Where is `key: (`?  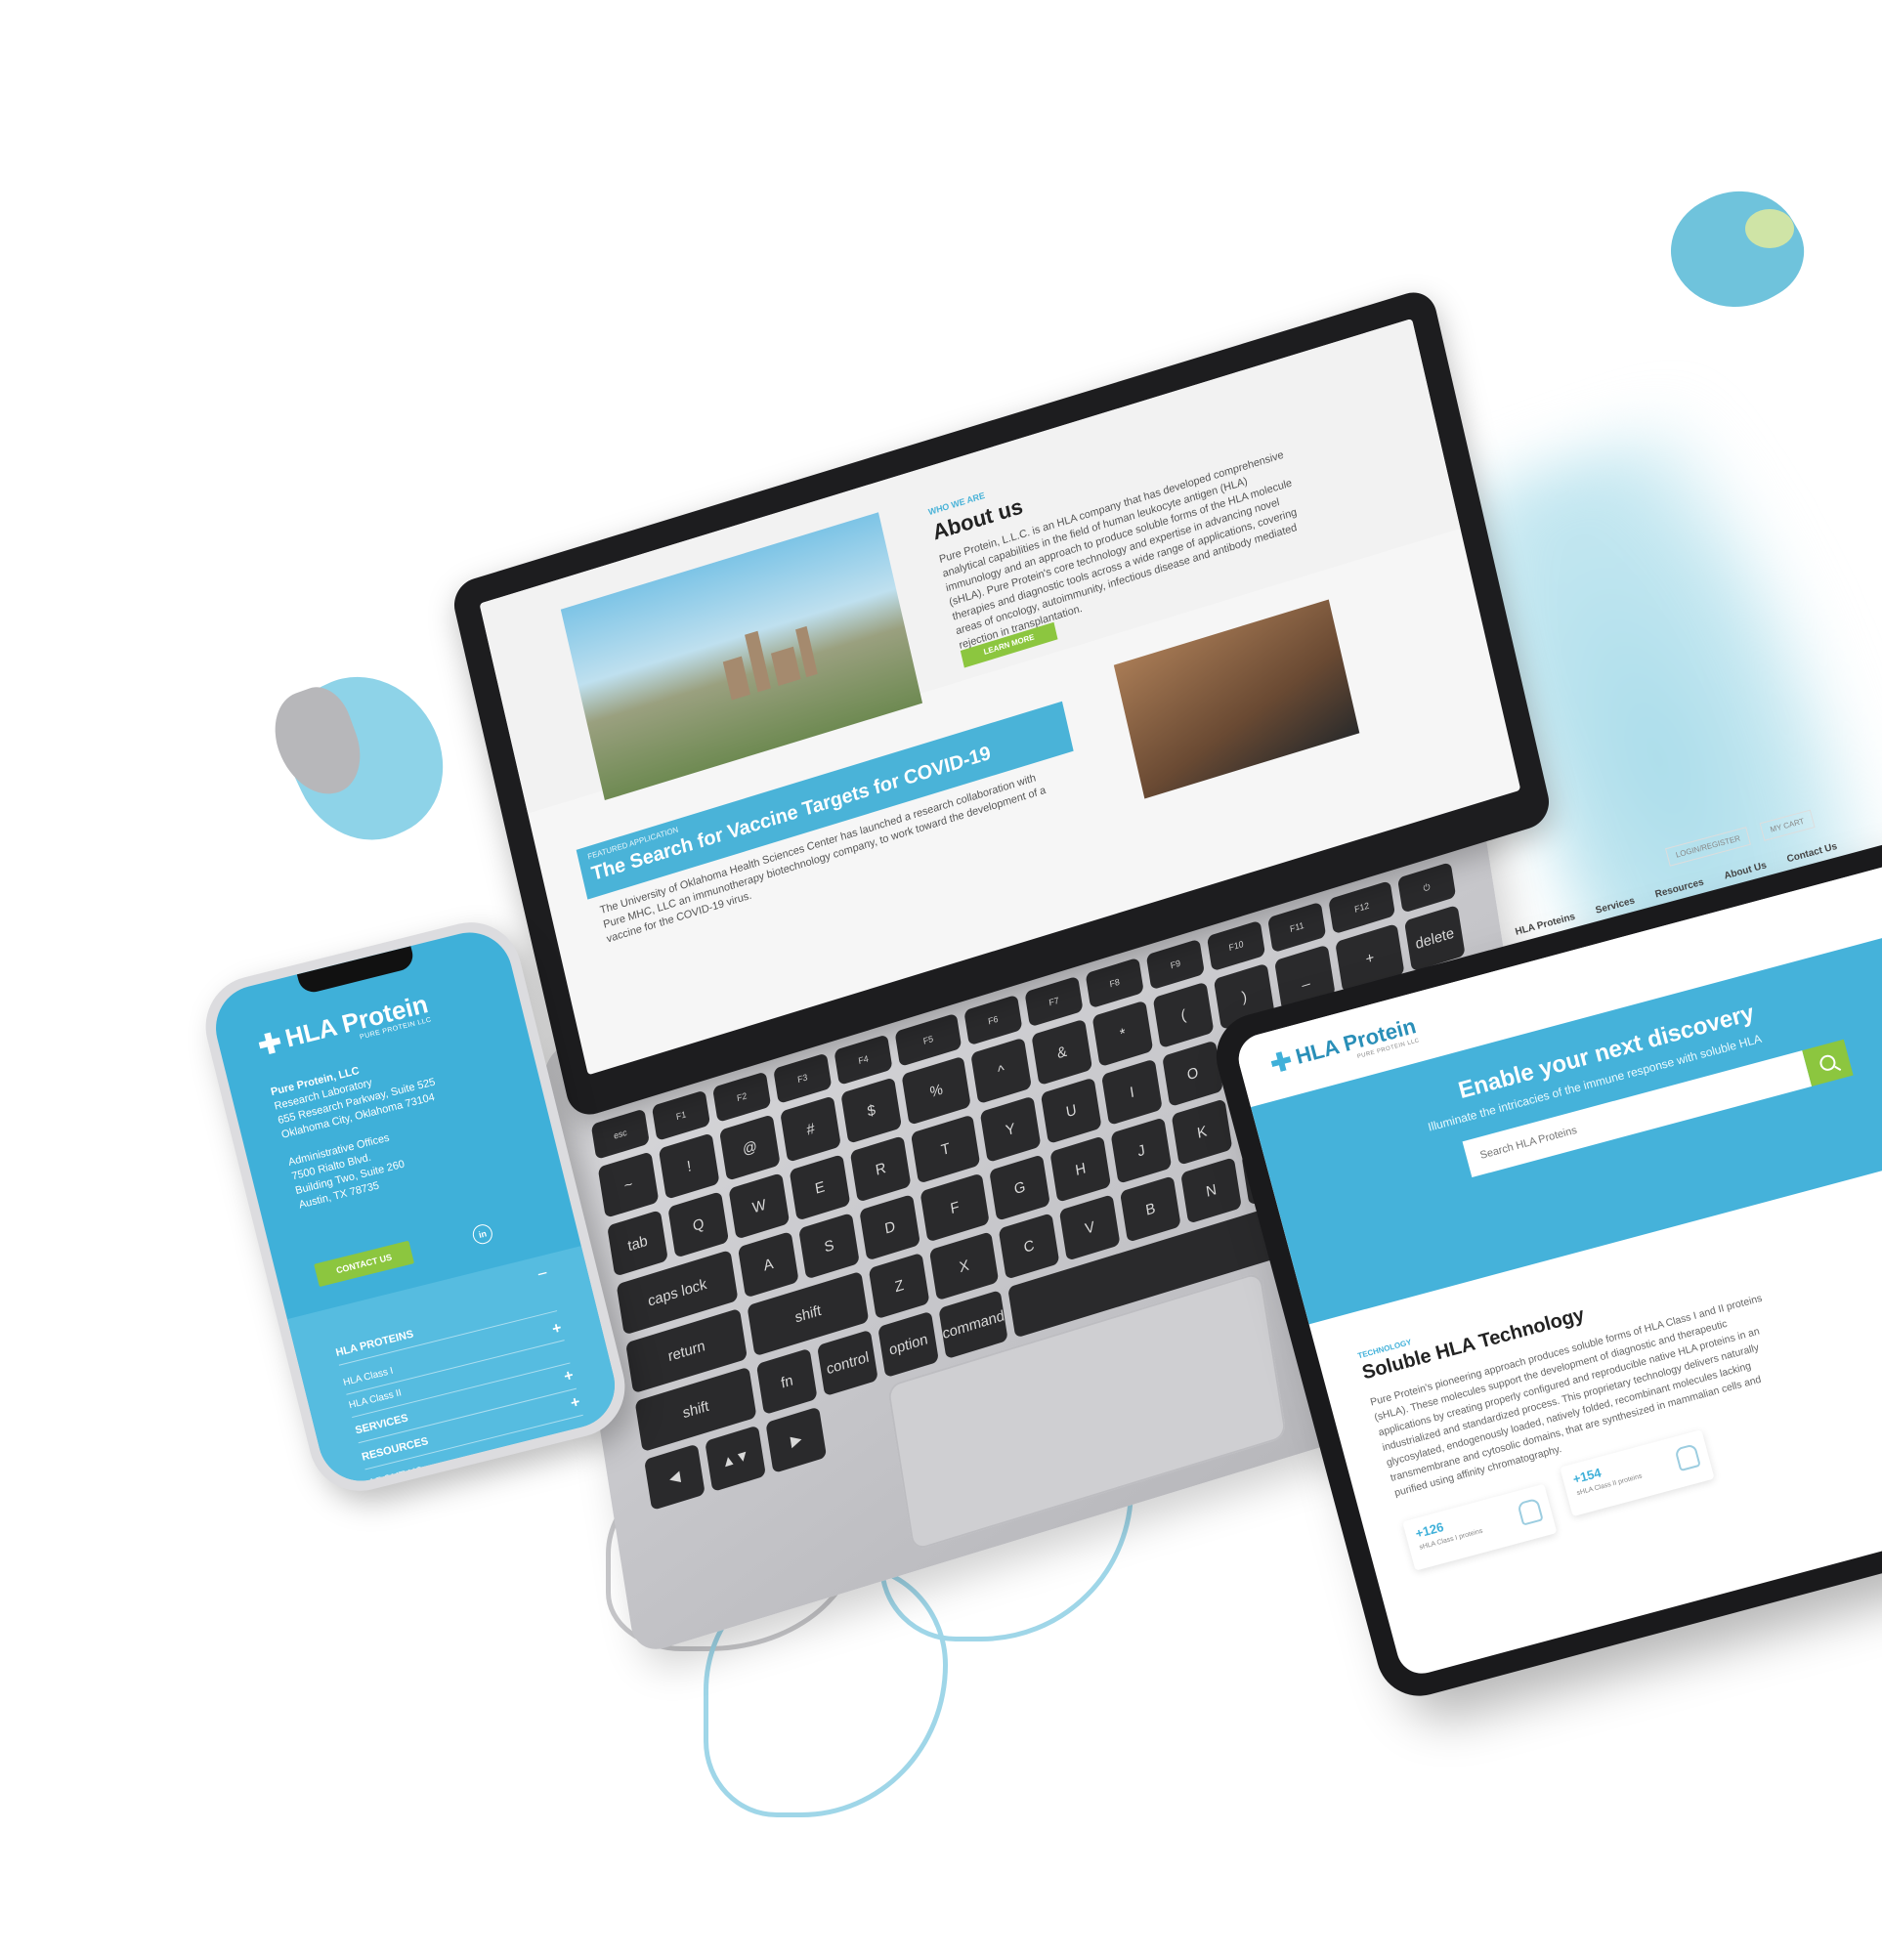
key: ( is located at coordinates (1183, 1015).